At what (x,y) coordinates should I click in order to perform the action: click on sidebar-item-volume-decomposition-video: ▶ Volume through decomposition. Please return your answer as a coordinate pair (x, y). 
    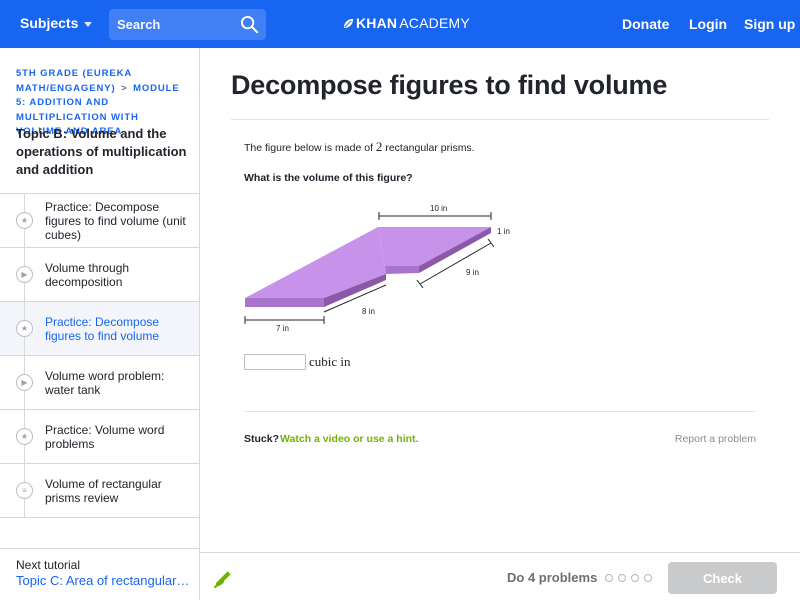
    Looking at the image, I should click on (99, 275).